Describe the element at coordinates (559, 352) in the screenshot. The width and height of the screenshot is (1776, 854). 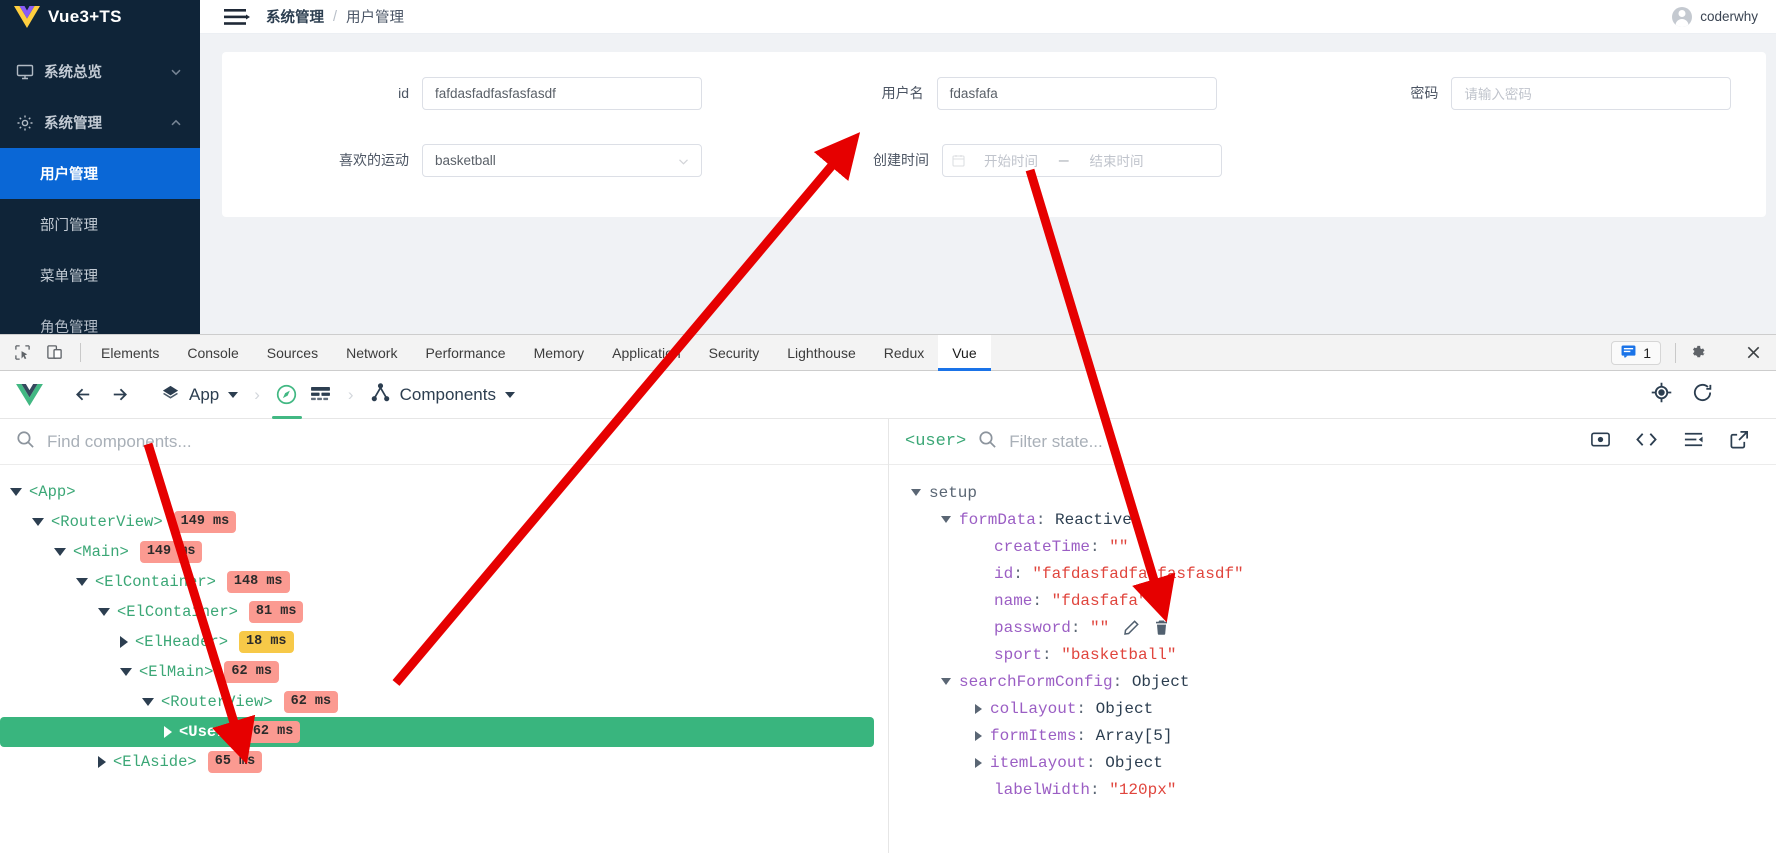
I see `tab-memory: Memory` at that location.